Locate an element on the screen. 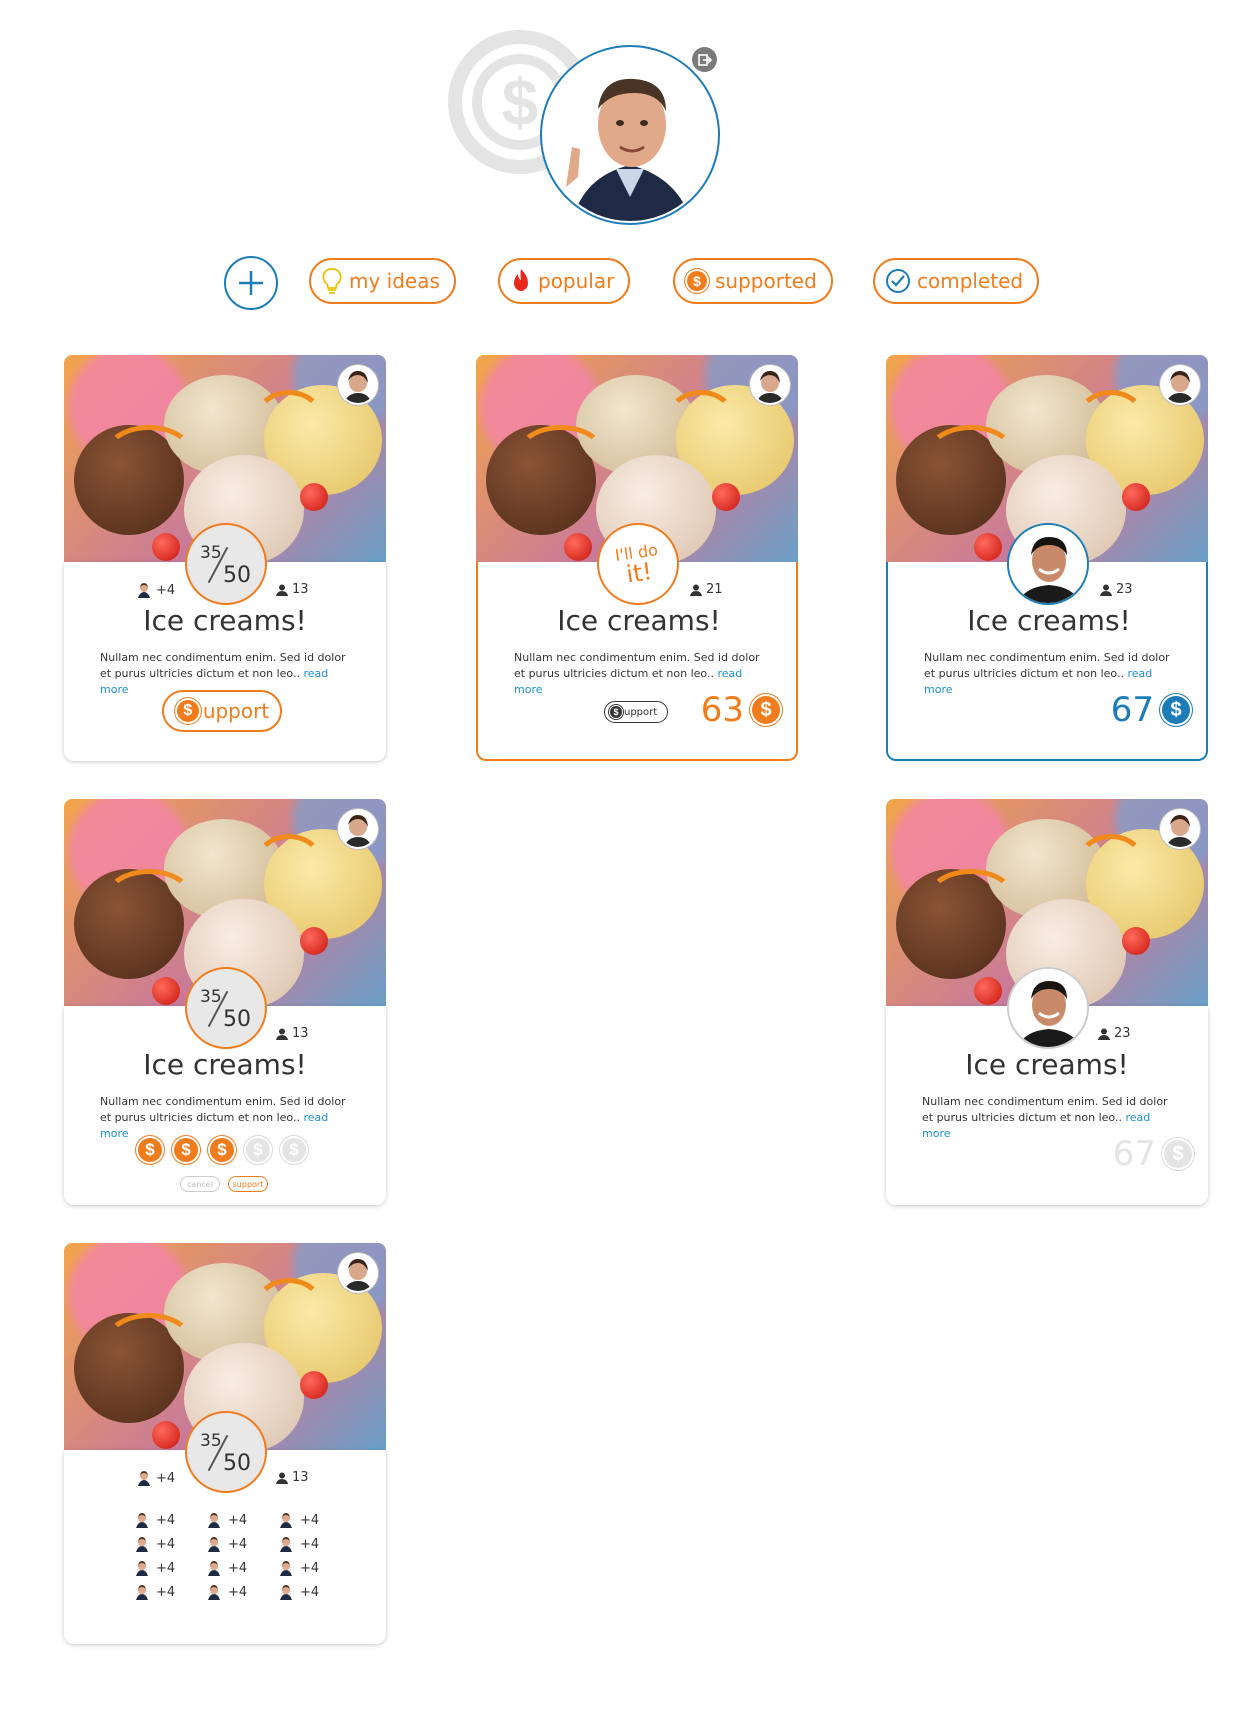  progress-goal: 50 is located at coordinates (237, 1463).